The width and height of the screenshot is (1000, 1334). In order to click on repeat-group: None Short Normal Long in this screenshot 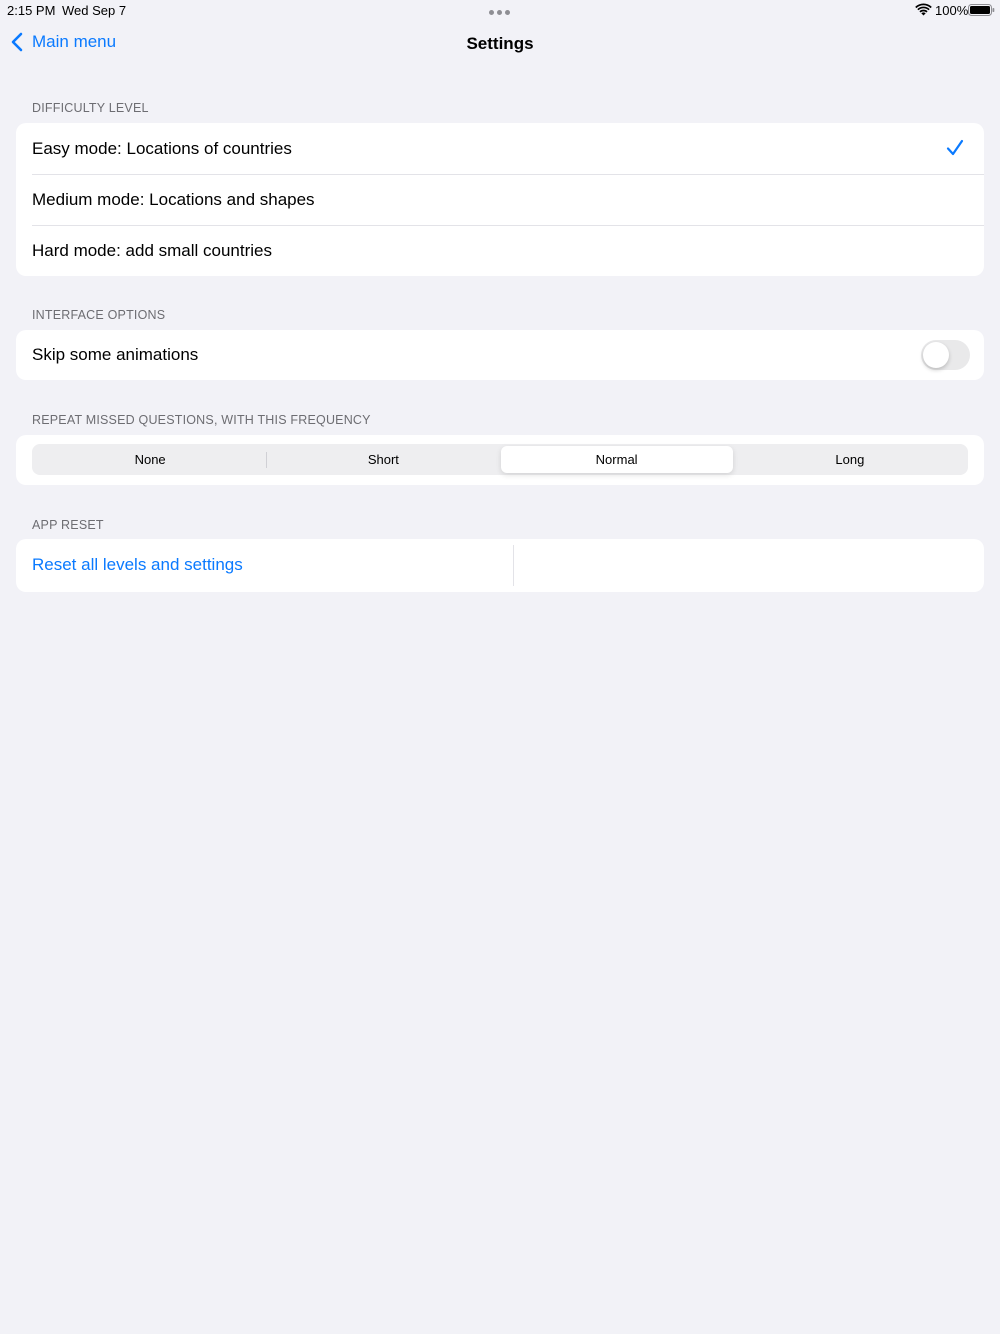, I will do `click(500, 460)`.